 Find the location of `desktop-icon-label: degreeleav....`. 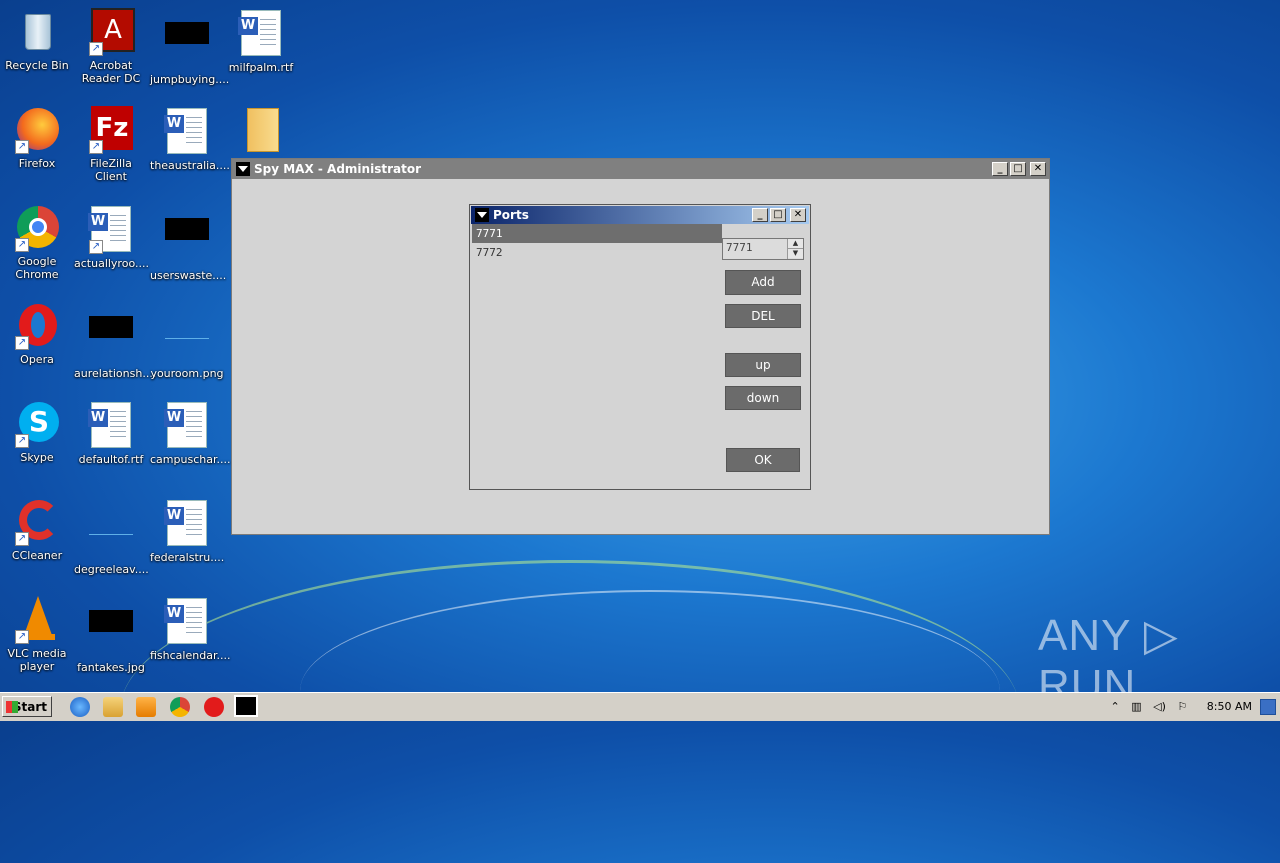

desktop-icon-label: degreeleav.... is located at coordinates (111, 569).